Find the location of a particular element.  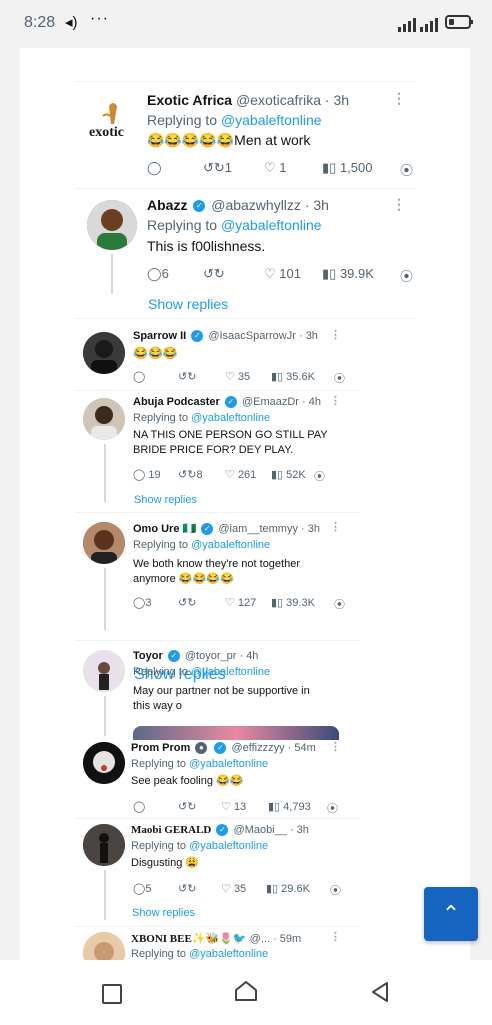

author-name: XBONI BEE✨🐝🌷🐦 is located at coordinates (189, 939).